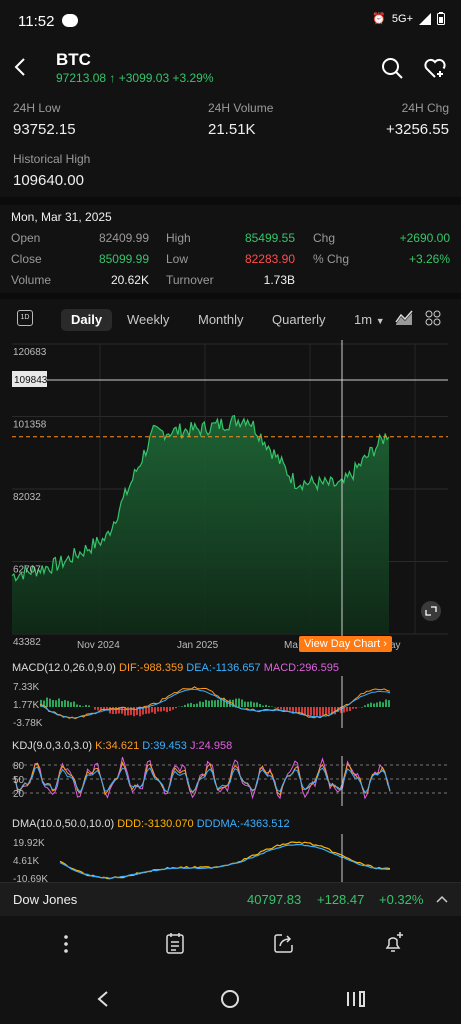 This screenshot has height=1024, width=461. Describe the element at coordinates (345, 644) in the screenshot. I see `view-day-chart-button: View Day Chart ›` at that location.